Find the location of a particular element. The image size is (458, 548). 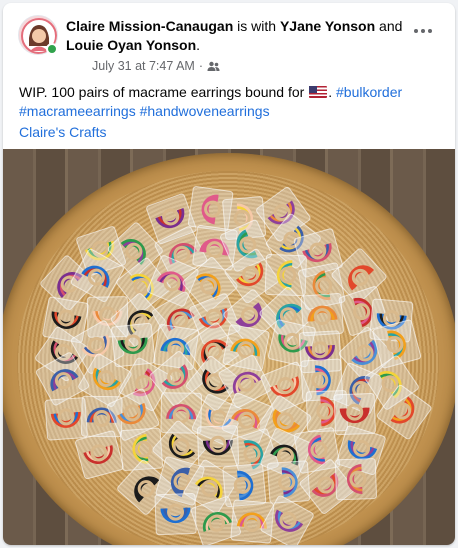

tagged-user-2: Louie Oyan Yonson is located at coordinates (131, 45).